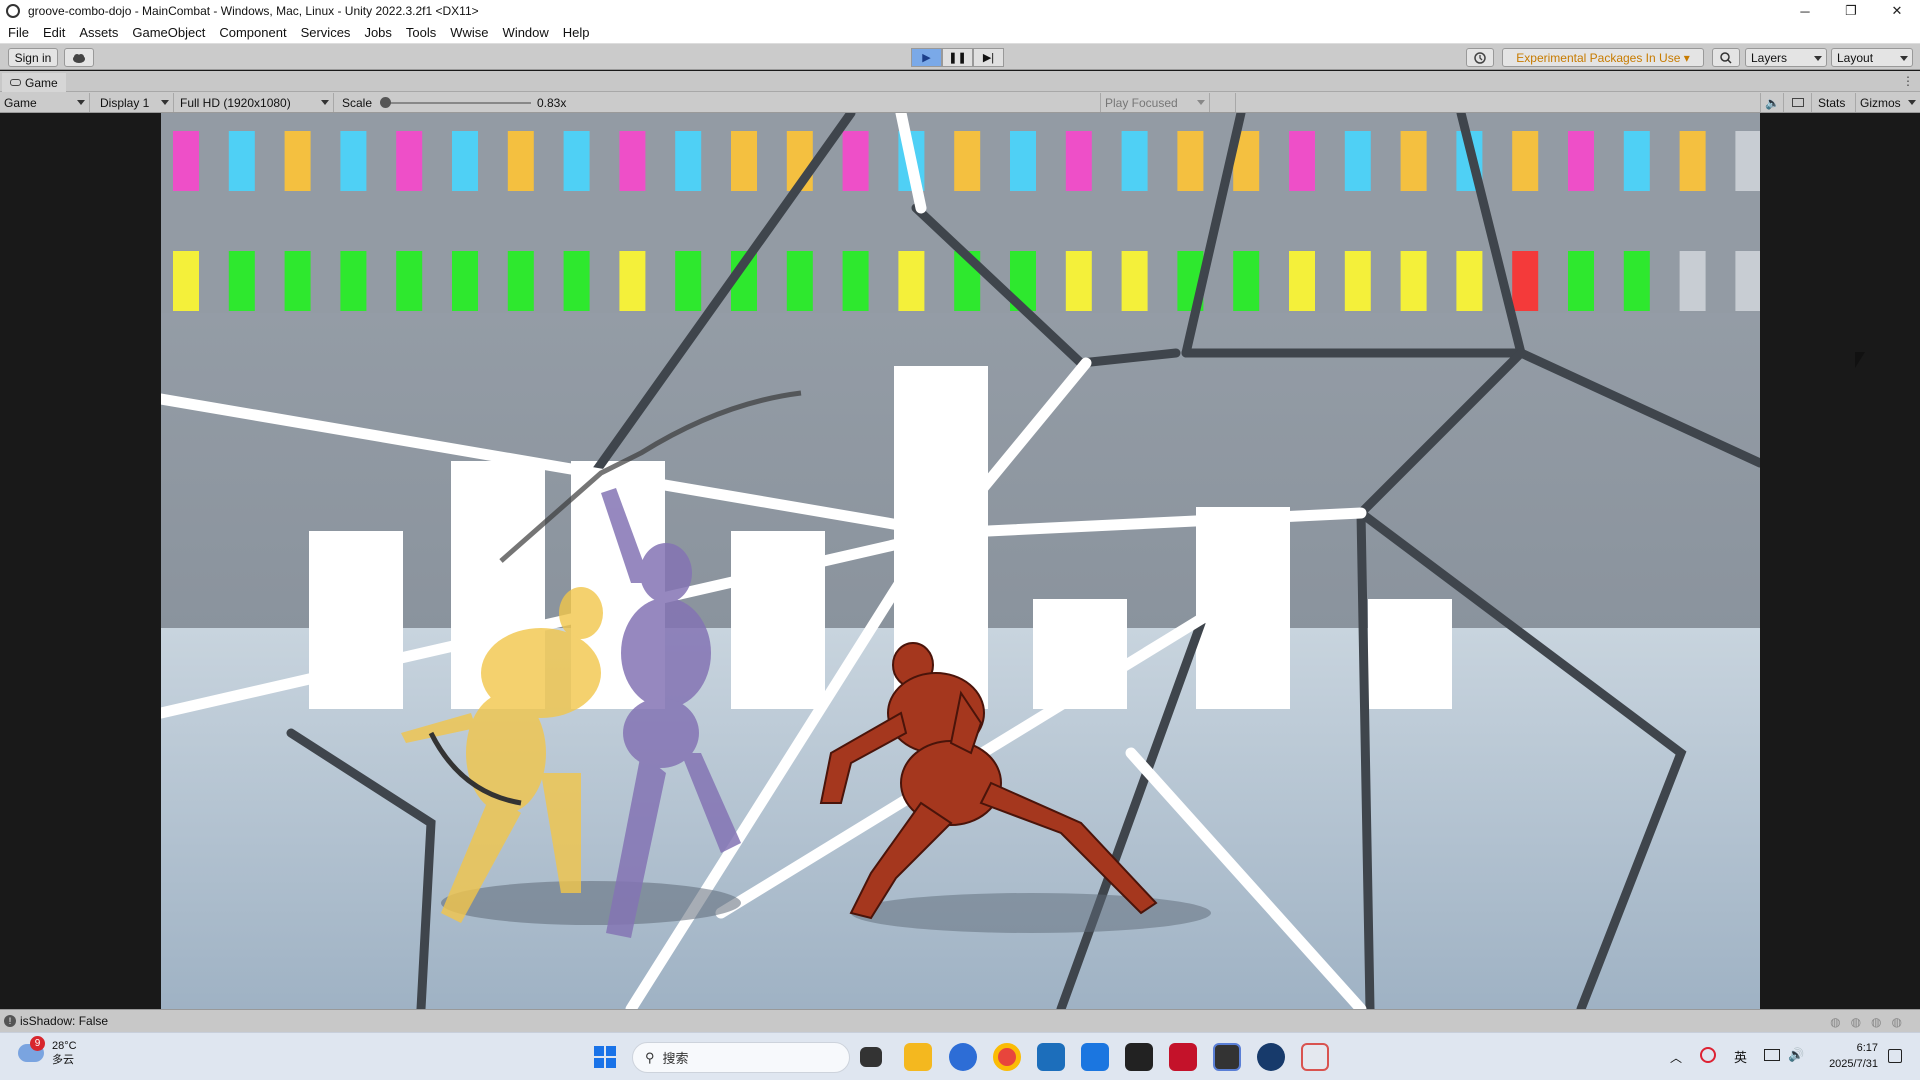  Describe the element at coordinates (421, 32) in the screenshot. I see `menu-tools: Tools` at that location.